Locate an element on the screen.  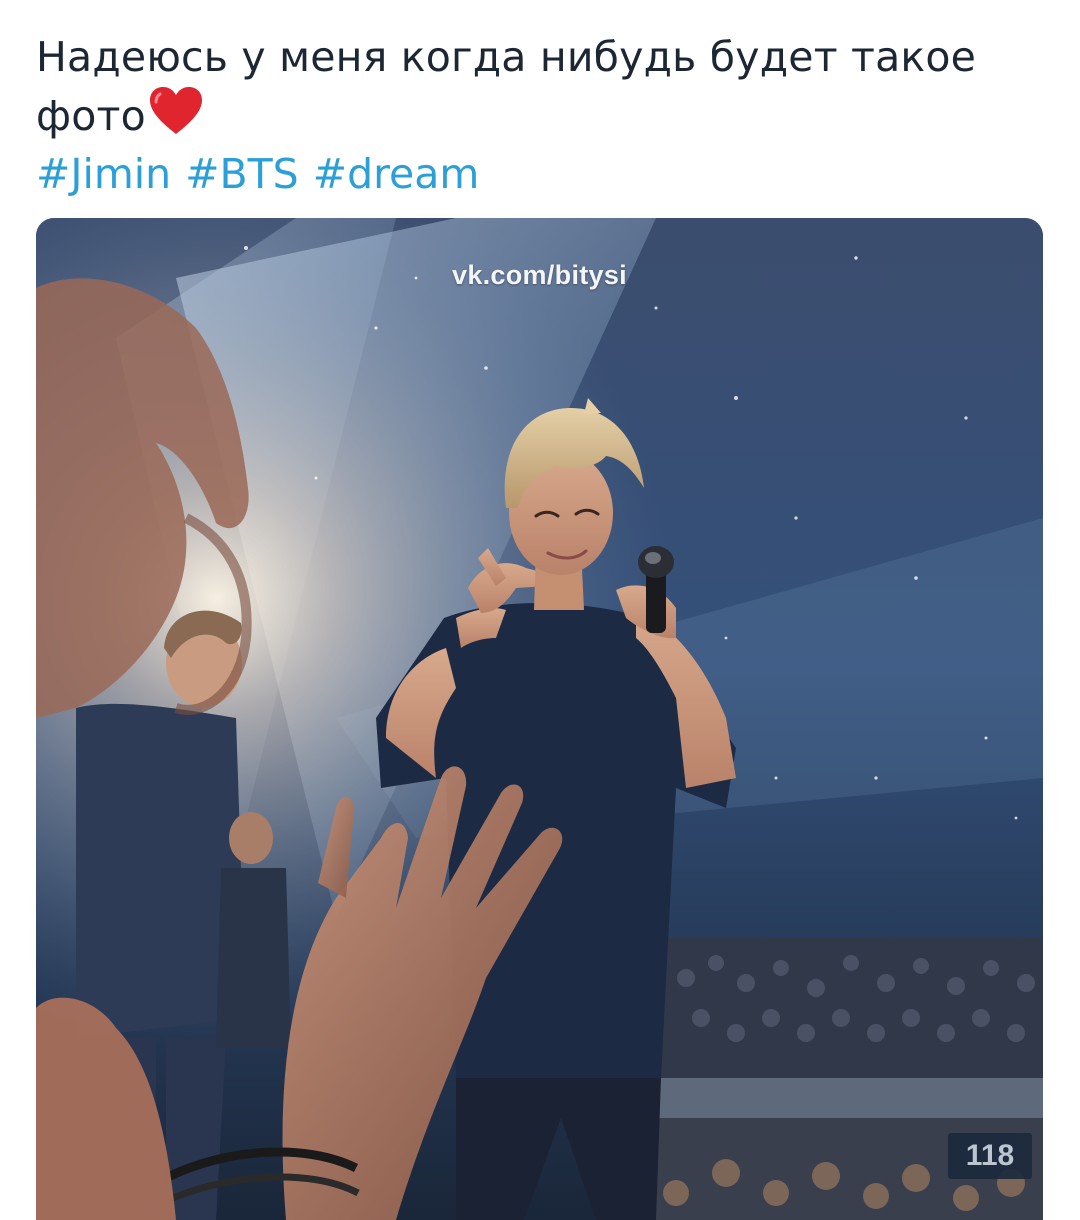
hashtag-list: #Jimin #BTS #dream is located at coordinates (264, 174).